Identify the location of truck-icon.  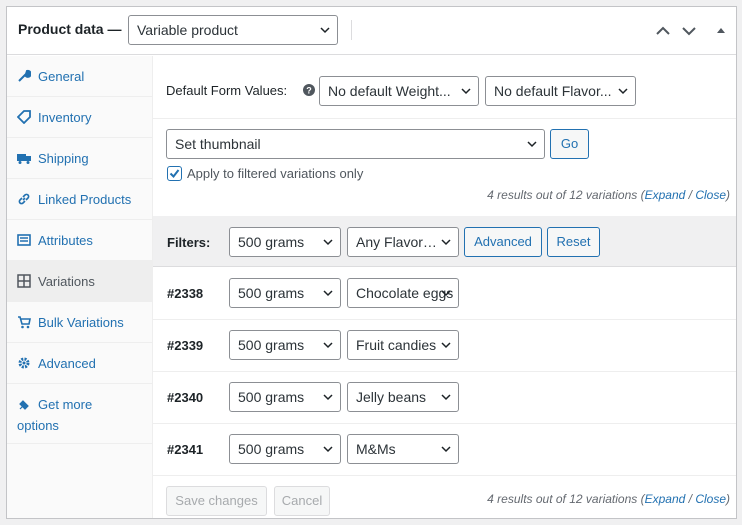
(24, 159).